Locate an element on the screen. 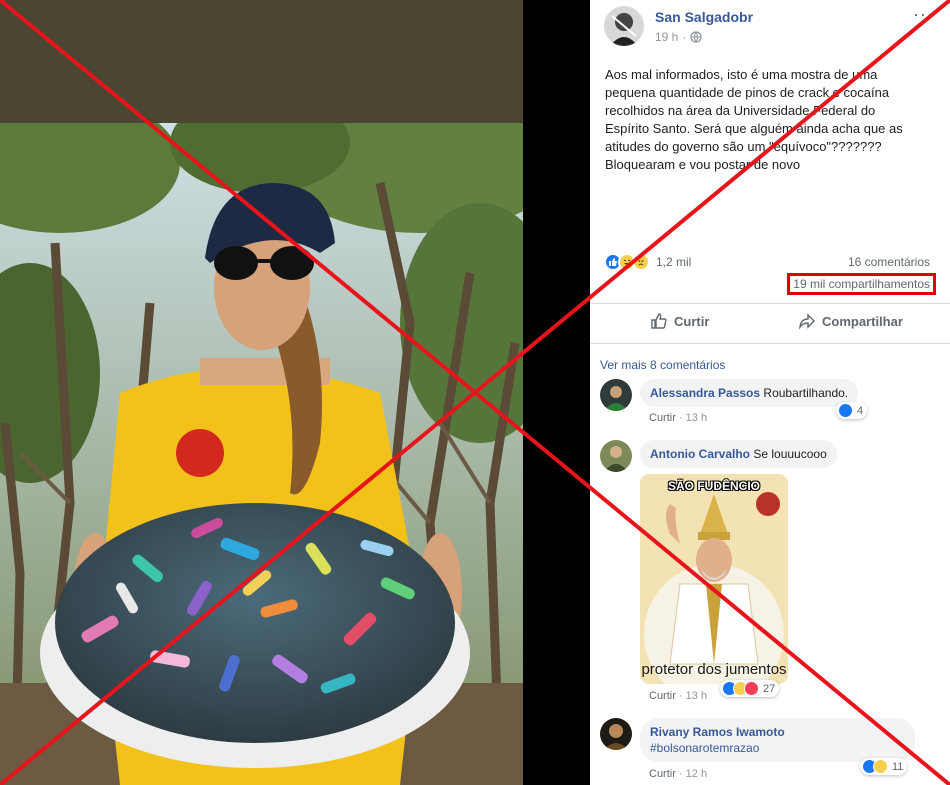 This screenshot has height=785, width=950. reactions-summary: 1,2 mil is located at coordinates (647, 262).